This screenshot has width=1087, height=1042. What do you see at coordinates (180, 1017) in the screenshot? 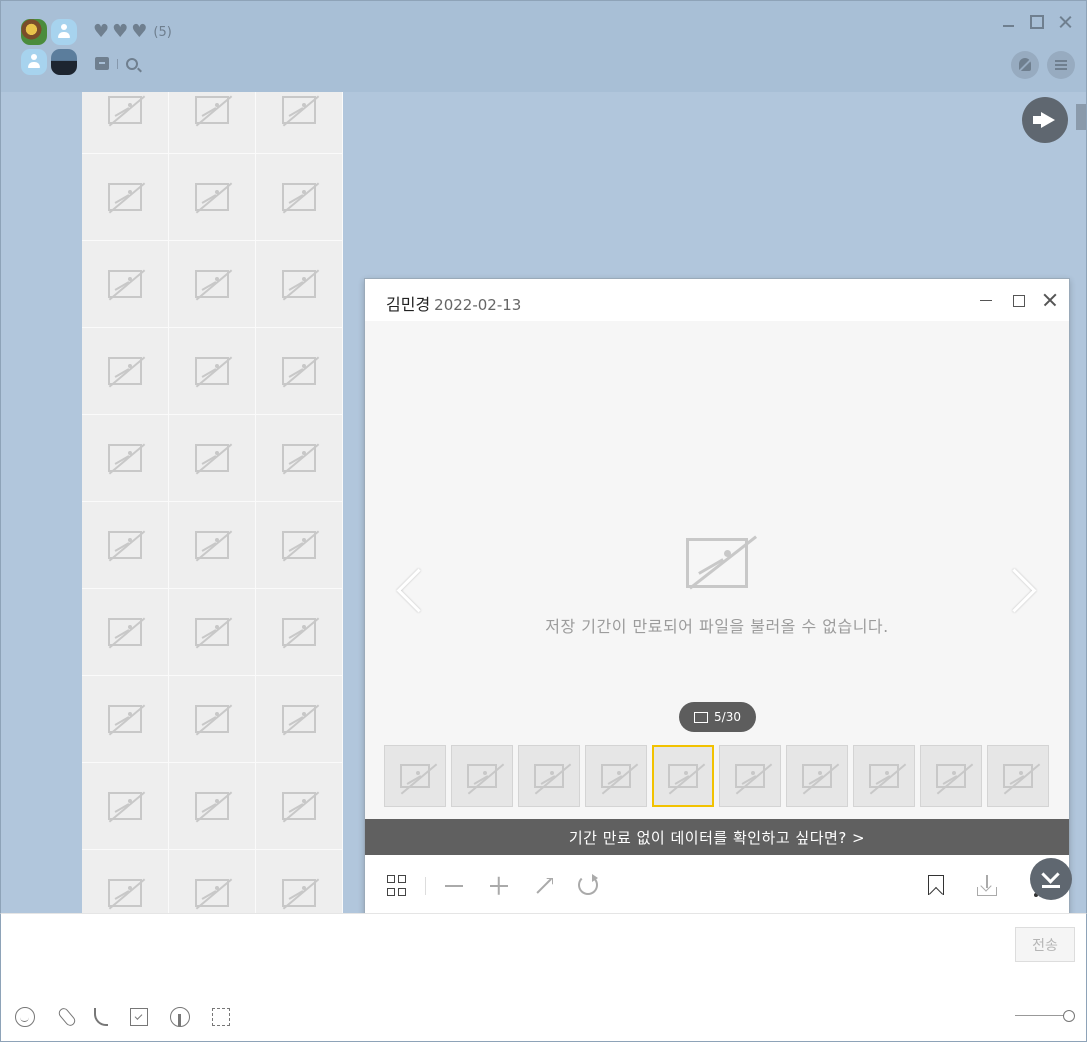
I see `live-talk-icon` at bounding box center [180, 1017].